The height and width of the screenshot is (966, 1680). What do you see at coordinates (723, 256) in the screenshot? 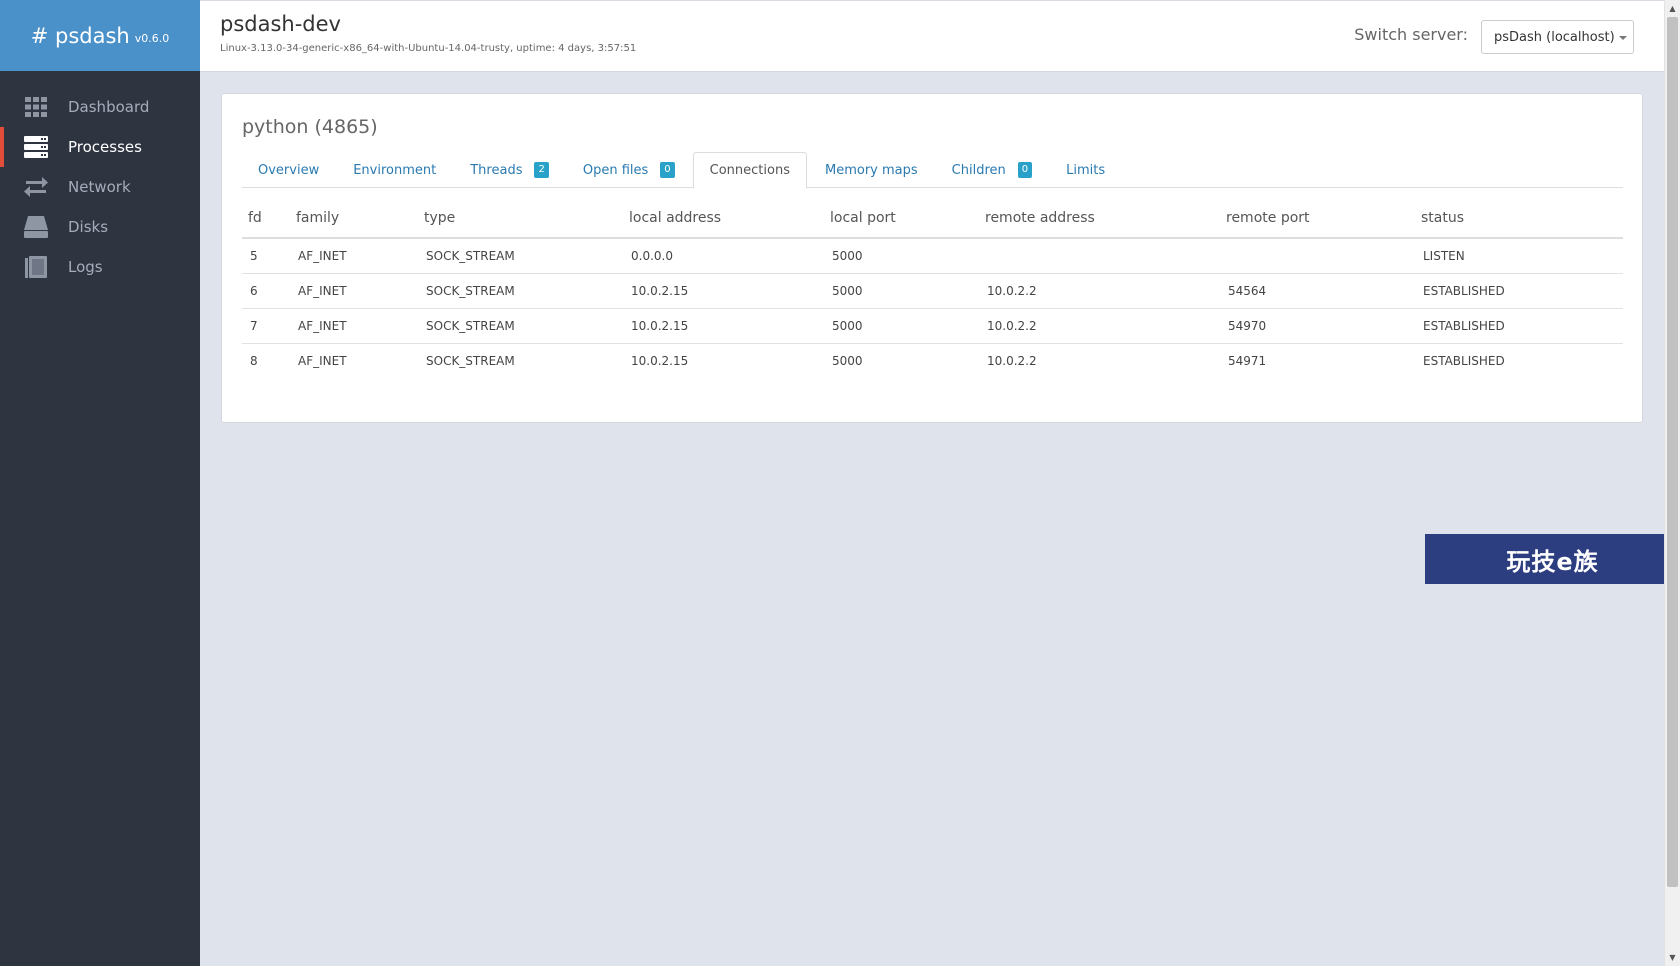
I see `cell-local-address: 0.0.0.0` at bounding box center [723, 256].